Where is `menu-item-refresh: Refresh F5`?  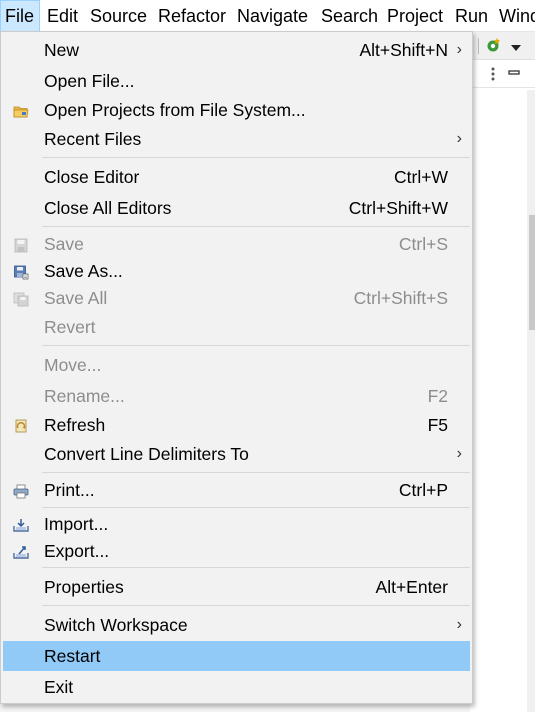 menu-item-refresh: Refresh F5 is located at coordinates (236, 425).